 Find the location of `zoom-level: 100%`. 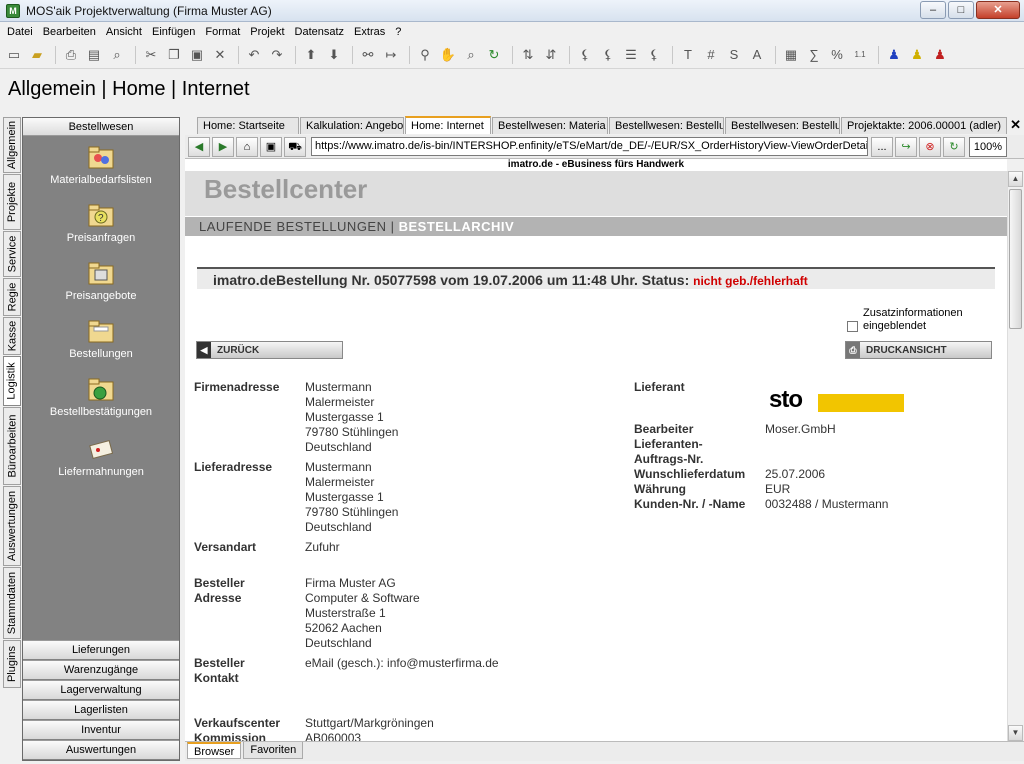

zoom-level: 100% is located at coordinates (988, 146).